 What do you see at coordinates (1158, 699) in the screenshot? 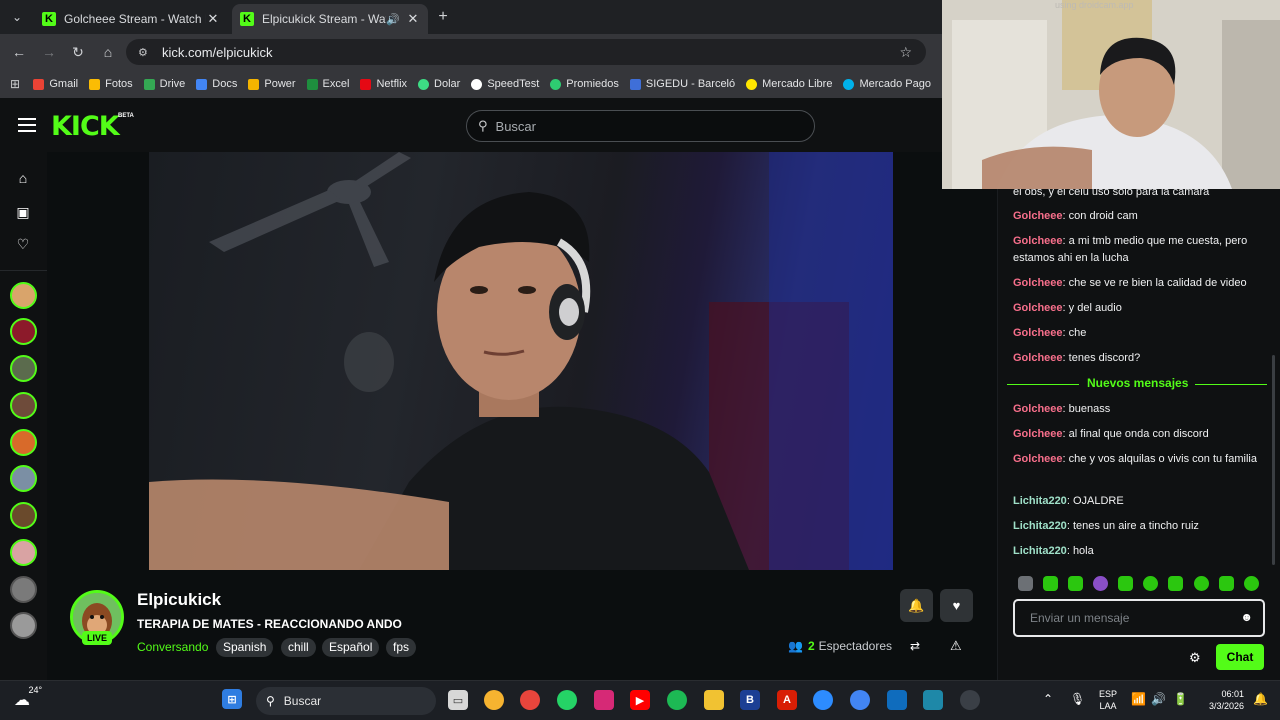
I see `volume-icon: 🔊` at bounding box center [1158, 699].